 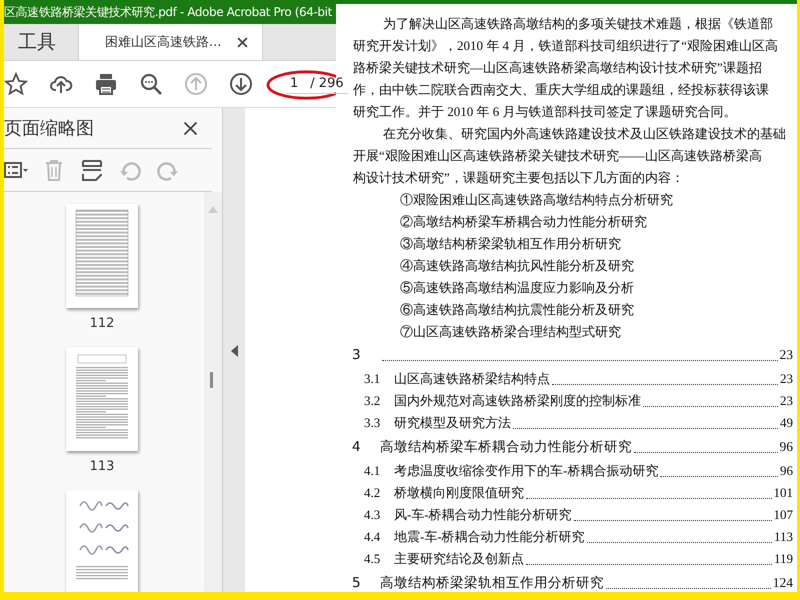 I want to click on section-title: 高墩结构桥梁车桥耦合动力性能分析研究, so click(x=506, y=447).